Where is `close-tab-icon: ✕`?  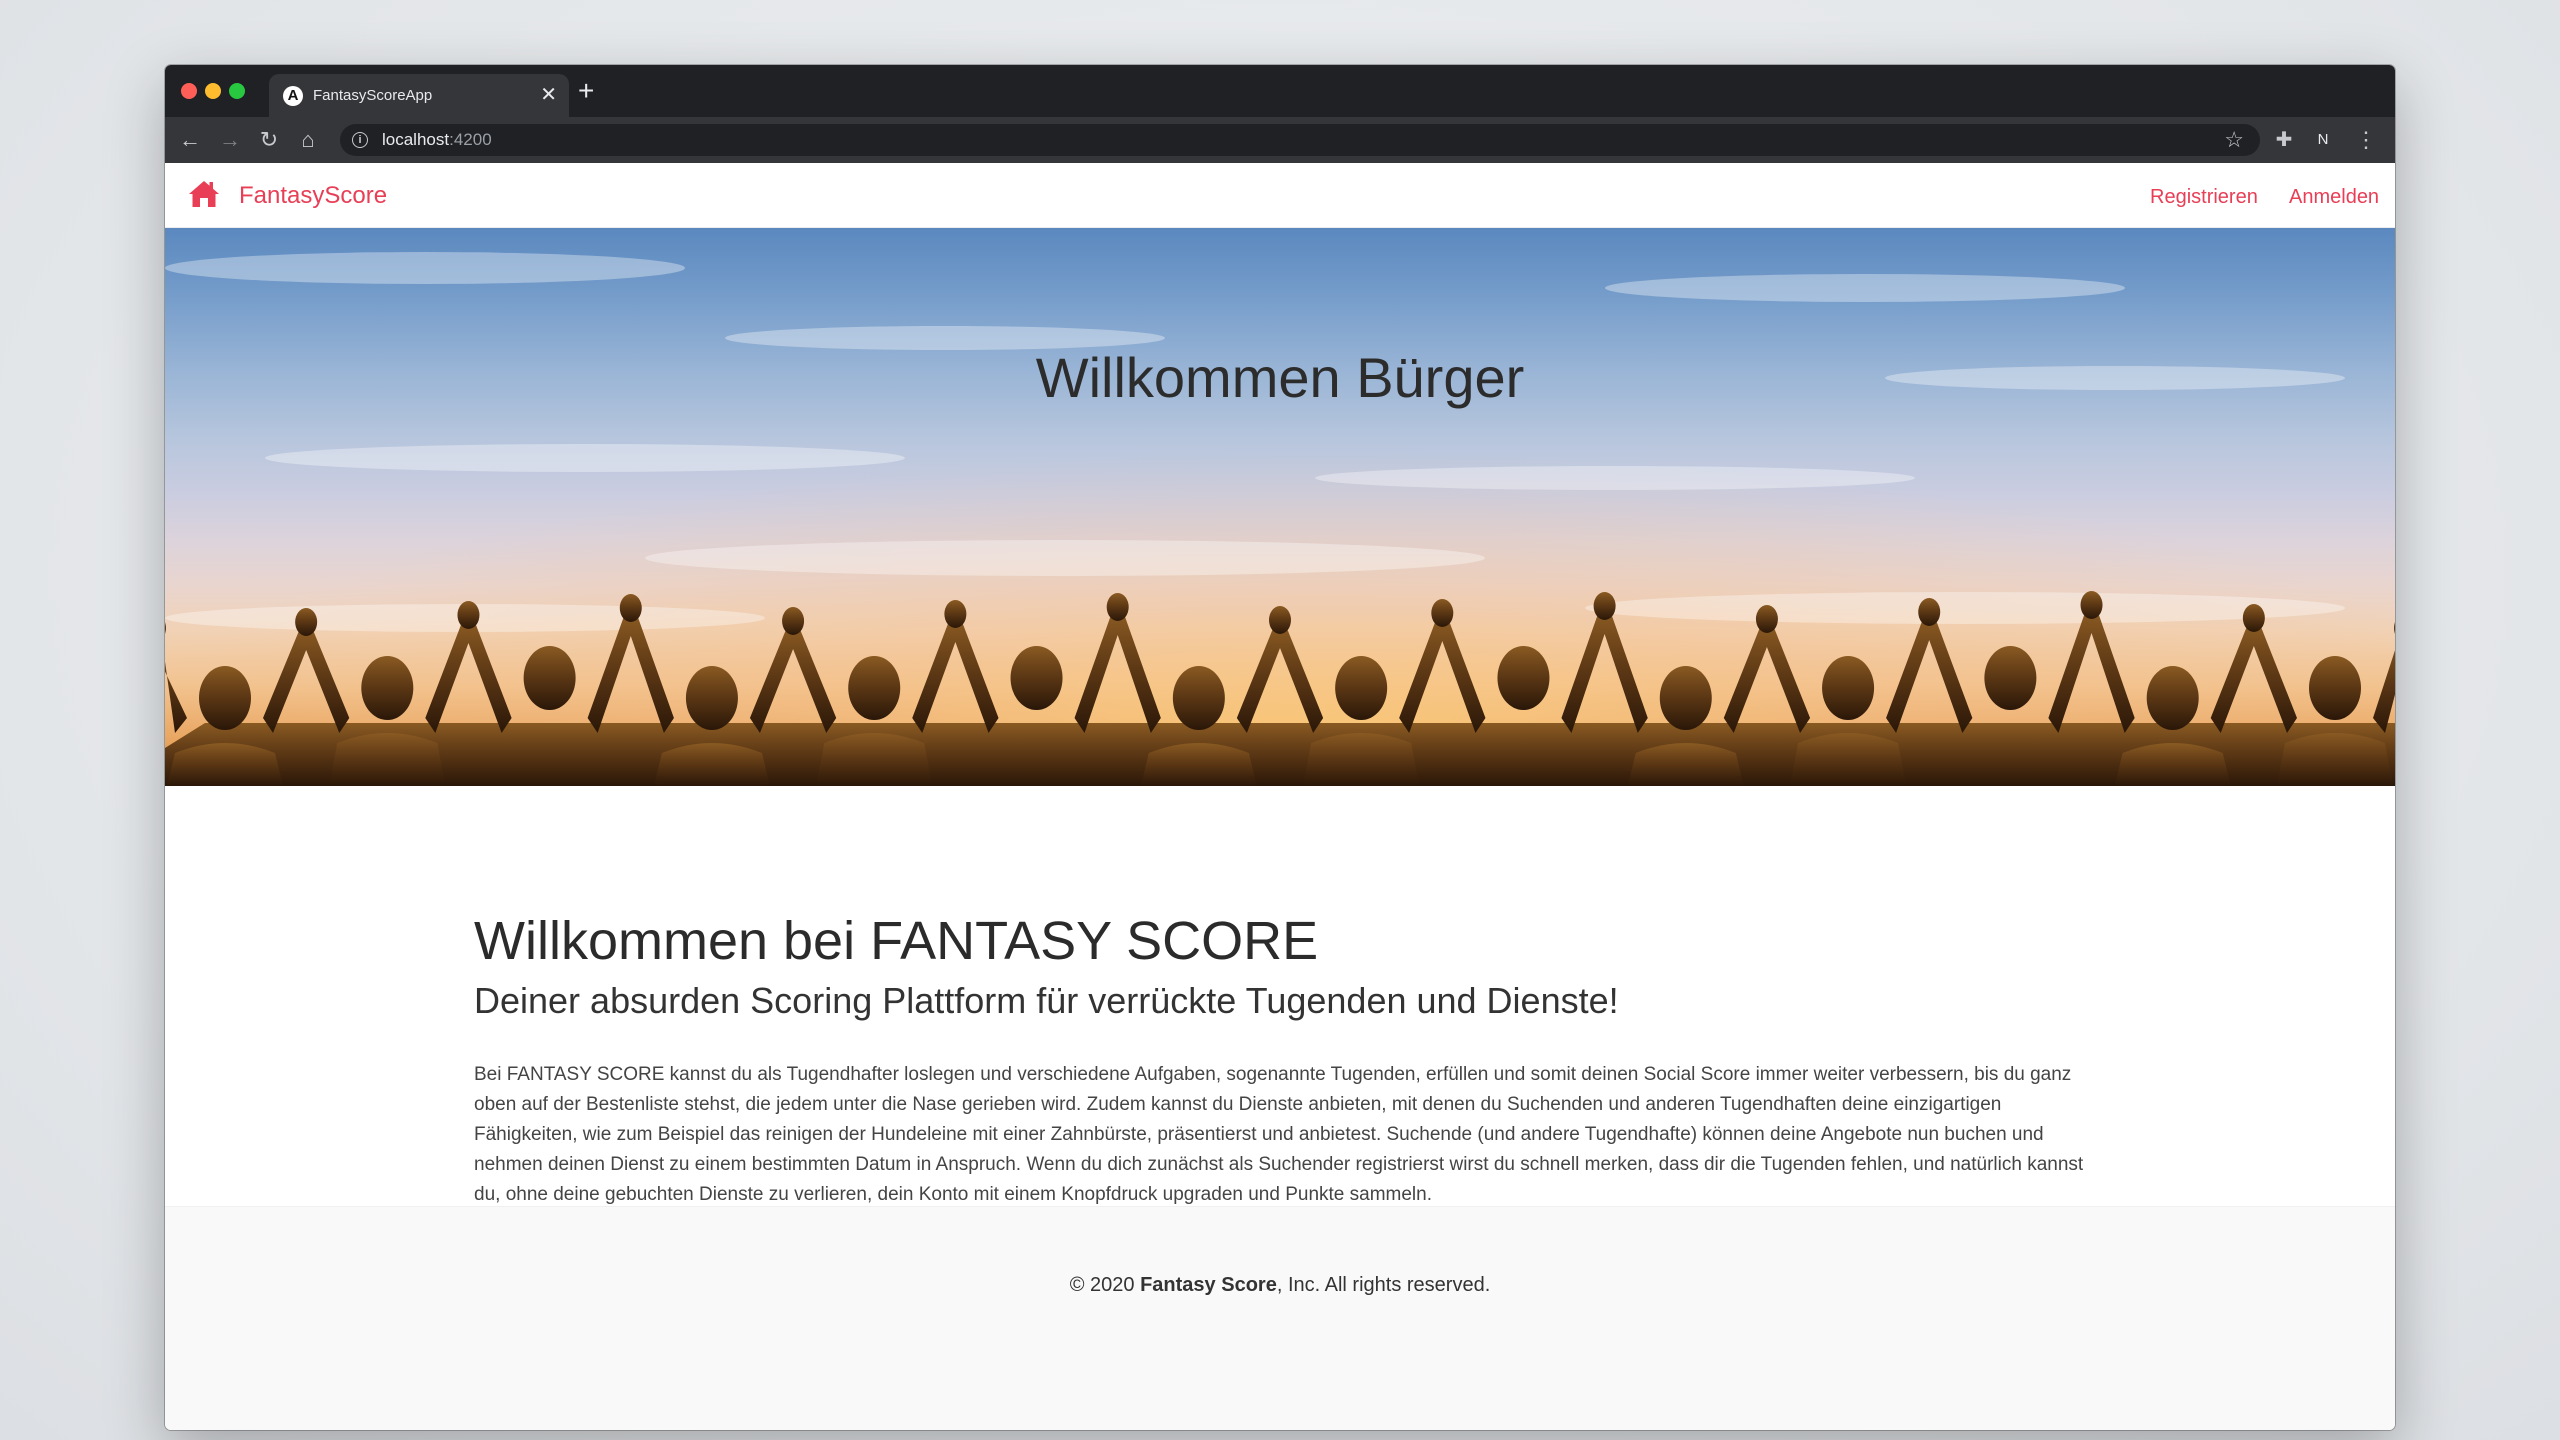
close-tab-icon: ✕ is located at coordinates (548, 95).